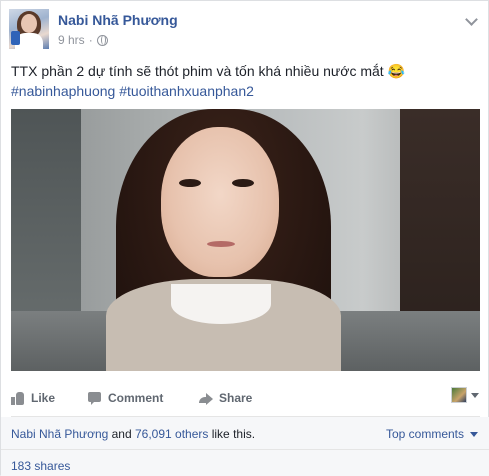  I want to click on post-hashtags: #nabinhaphuong #tuoithanhxuanphan2, so click(132, 91).